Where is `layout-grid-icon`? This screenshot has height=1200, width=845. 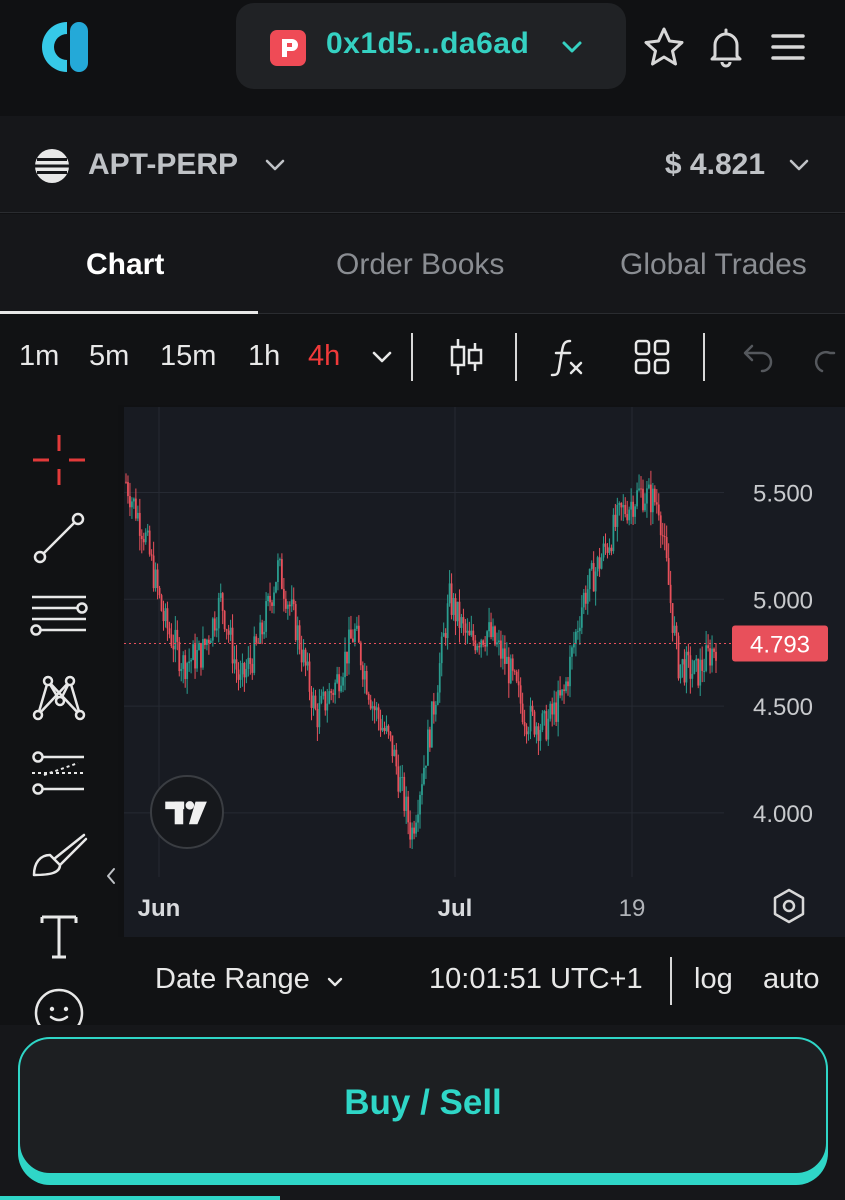
layout-grid-icon is located at coordinates (652, 357).